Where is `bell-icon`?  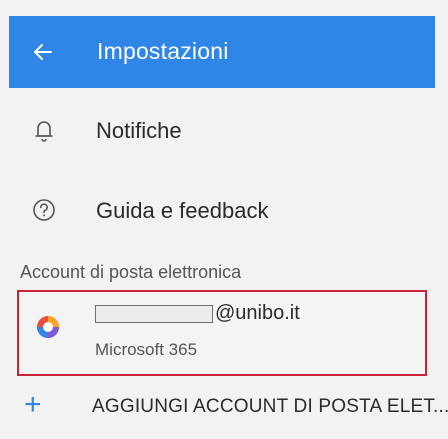 bell-icon is located at coordinates (44, 130).